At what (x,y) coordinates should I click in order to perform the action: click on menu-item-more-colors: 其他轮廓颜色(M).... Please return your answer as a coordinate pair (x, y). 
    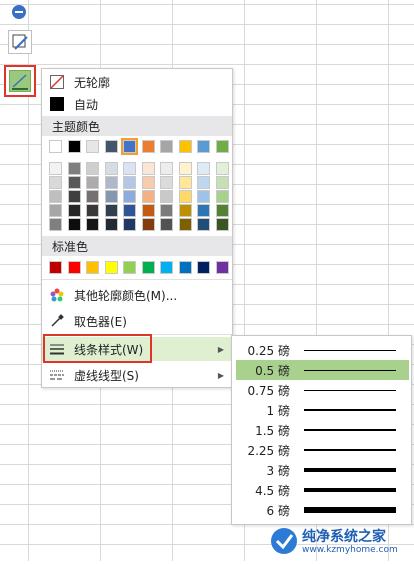
    Looking at the image, I should click on (137, 295).